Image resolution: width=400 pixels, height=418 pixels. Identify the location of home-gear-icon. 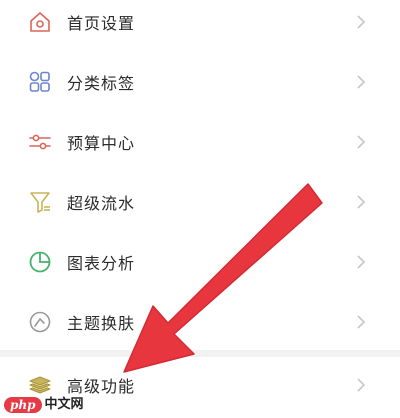
(40, 22).